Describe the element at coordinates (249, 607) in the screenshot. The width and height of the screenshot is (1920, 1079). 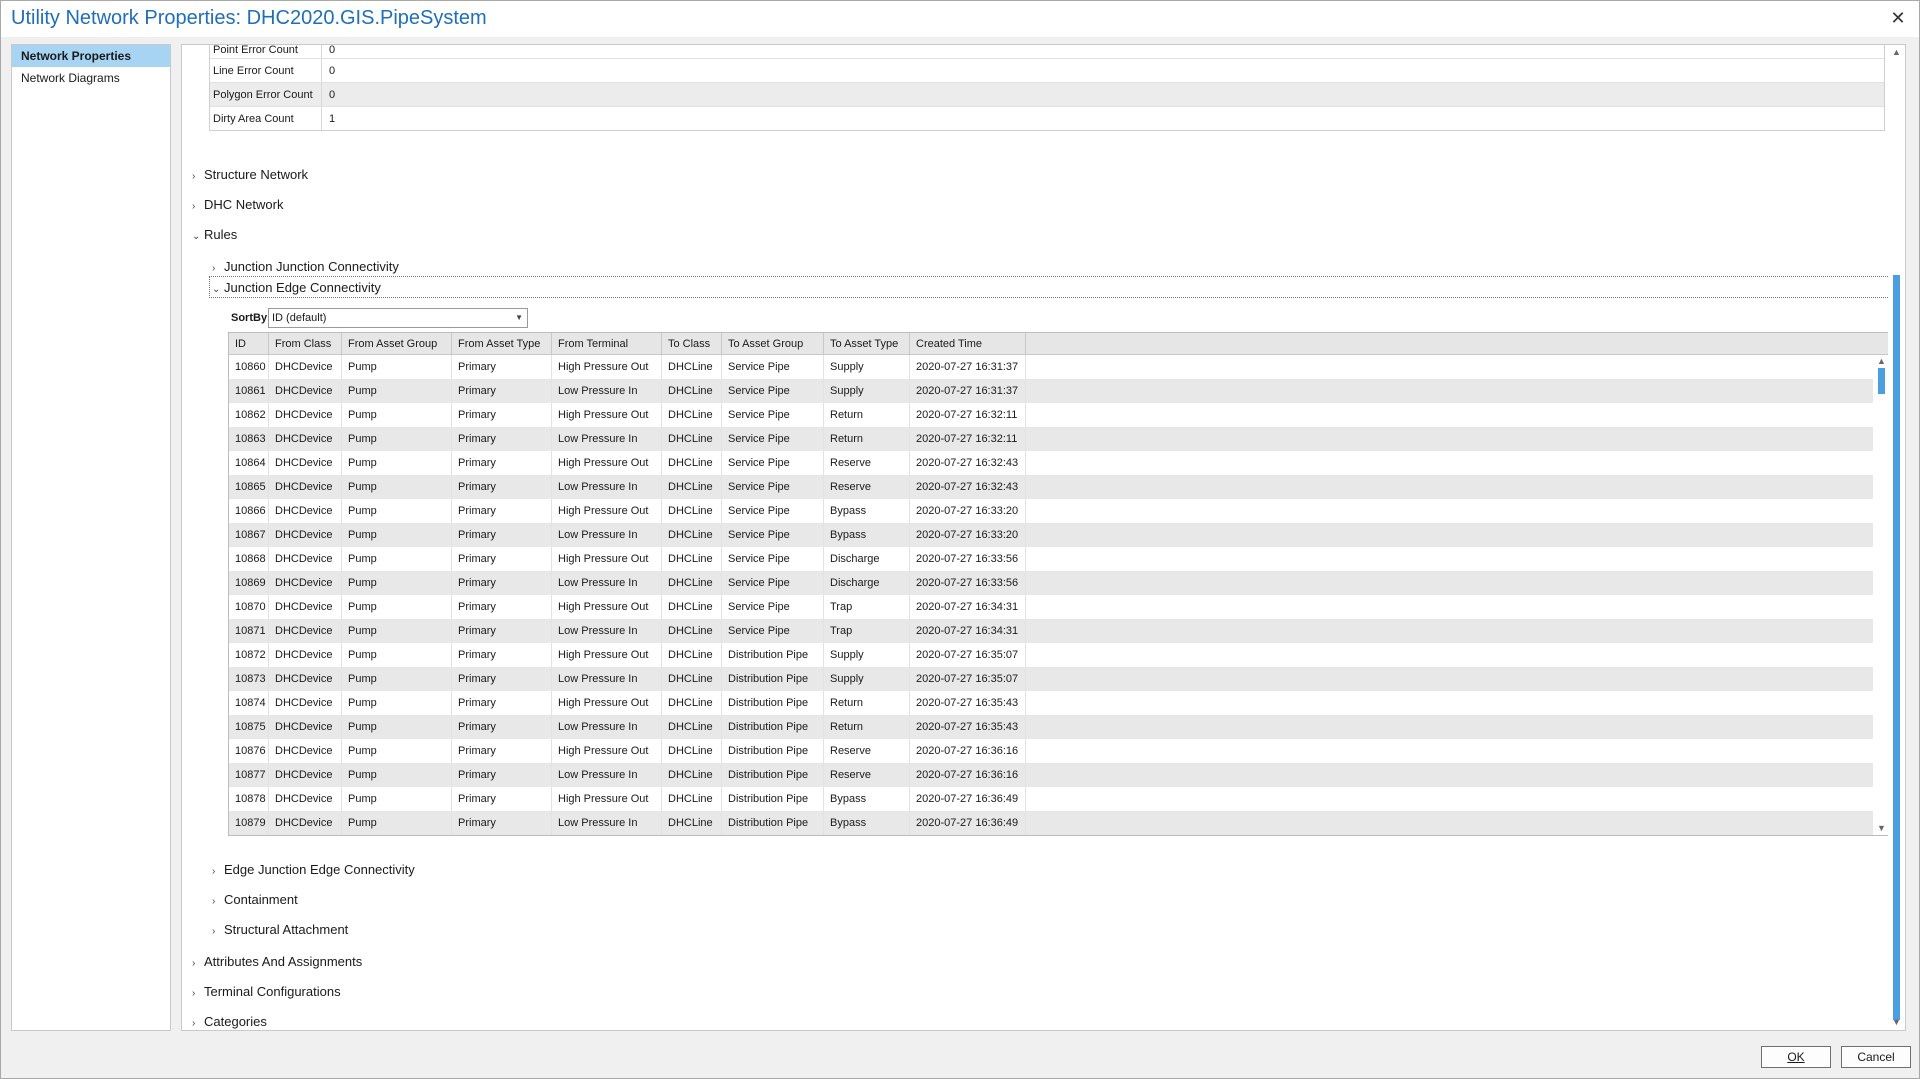
I see `table-cell: 10870` at that location.